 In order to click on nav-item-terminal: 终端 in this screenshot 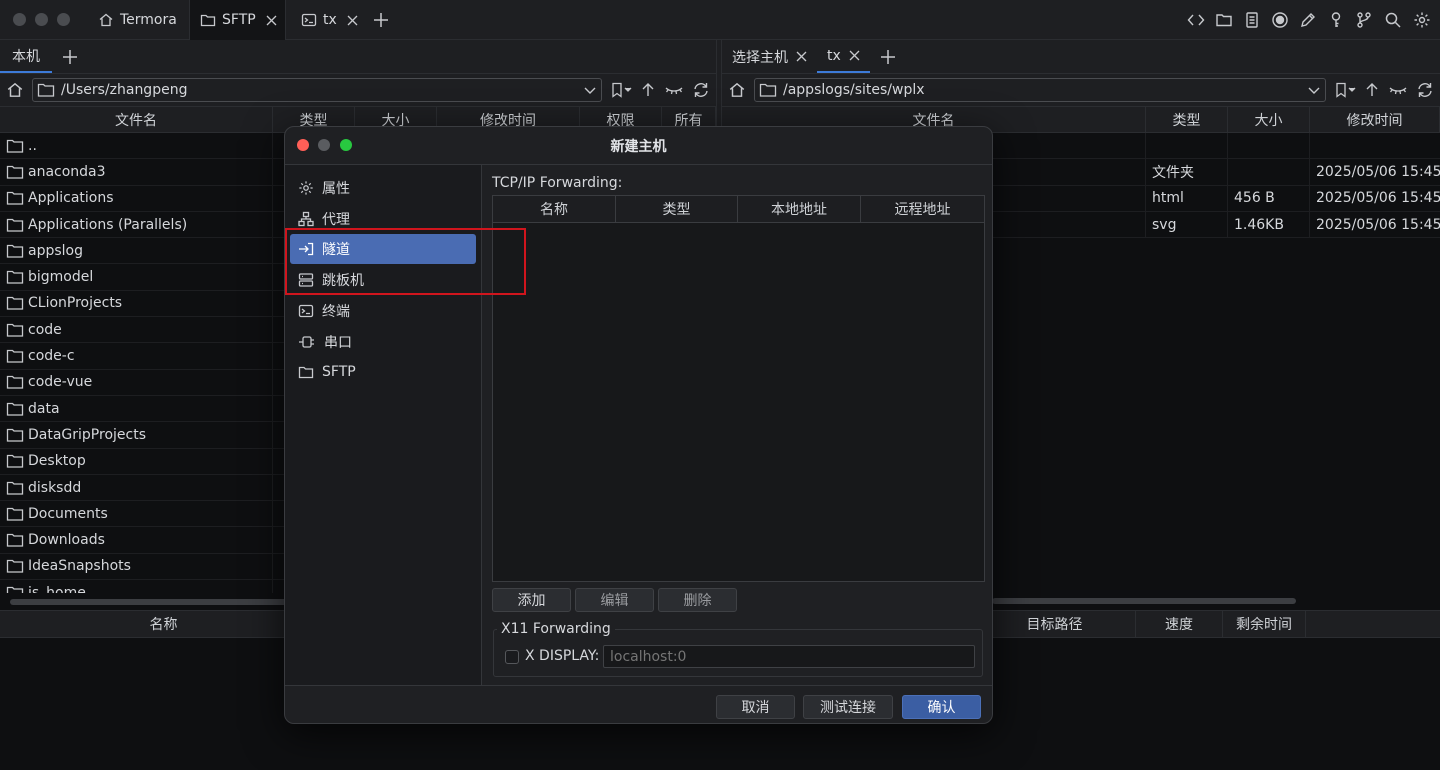, I will do `click(383, 311)`.